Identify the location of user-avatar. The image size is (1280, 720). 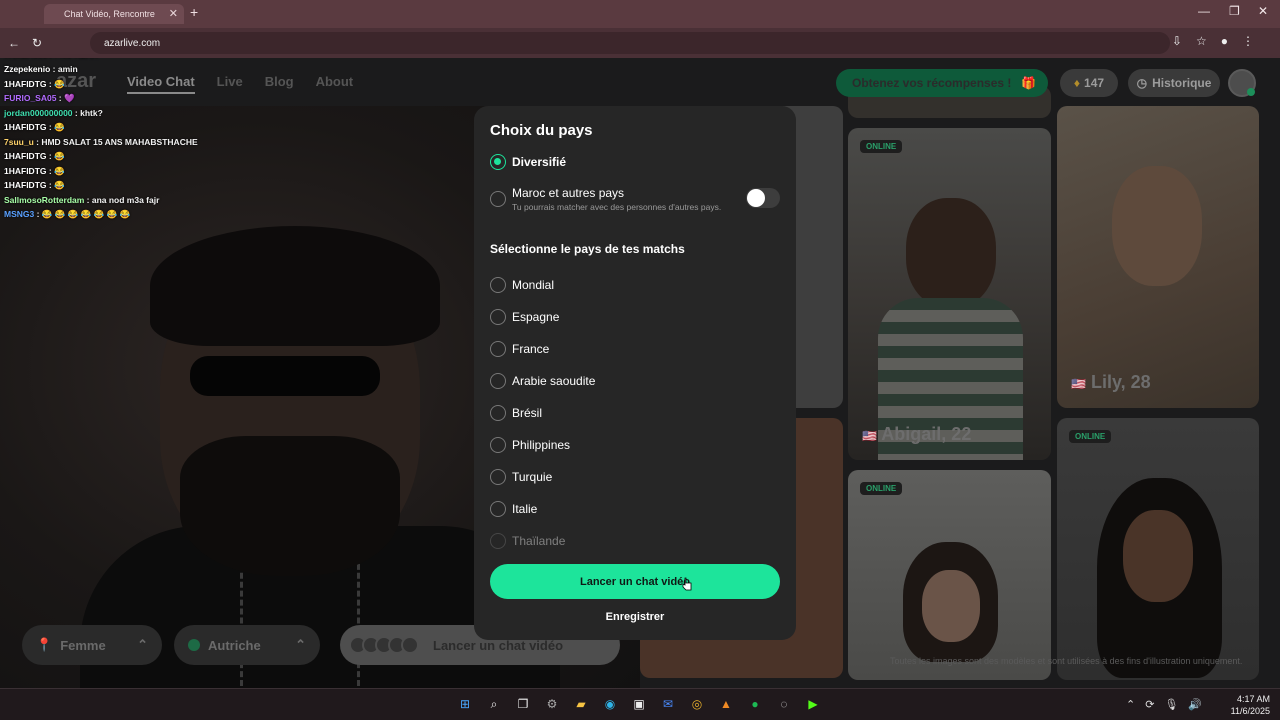
(1242, 83).